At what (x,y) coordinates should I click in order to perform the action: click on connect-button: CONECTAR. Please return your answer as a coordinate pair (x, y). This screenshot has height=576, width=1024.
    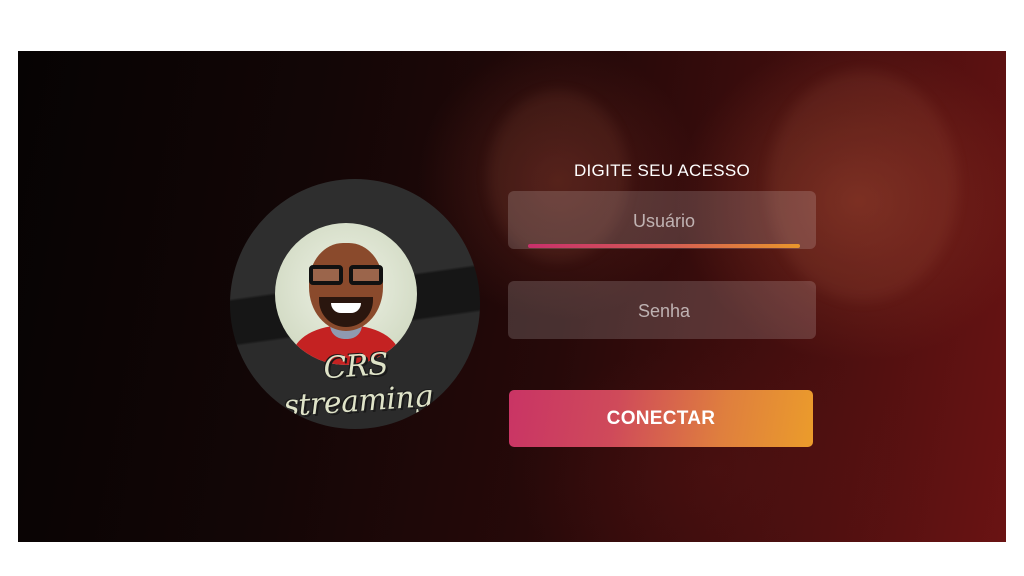
    Looking at the image, I should click on (661, 418).